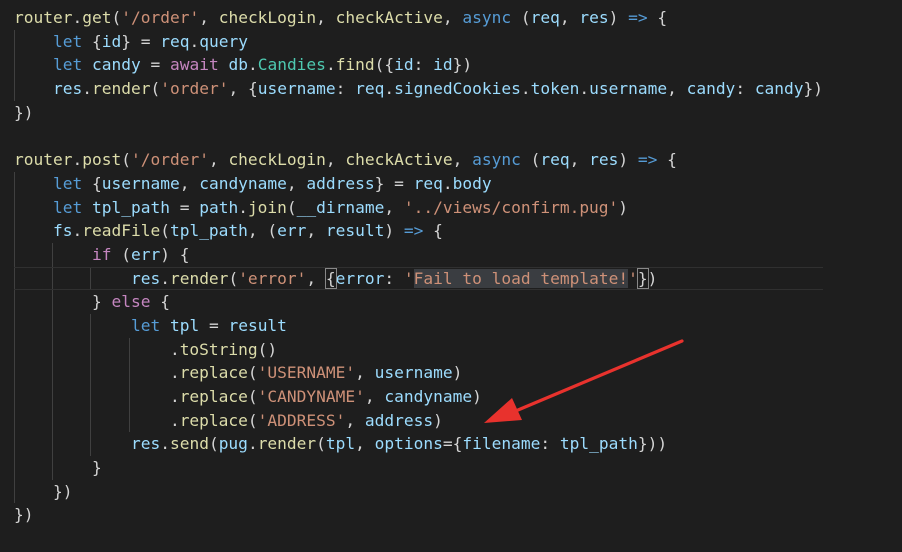 The image size is (902, 552). What do you see at coordinates (418, 420) in the screenshot?
I see `code-line: .replace('ADDRESS', address)` at bounding box center [418, 420].